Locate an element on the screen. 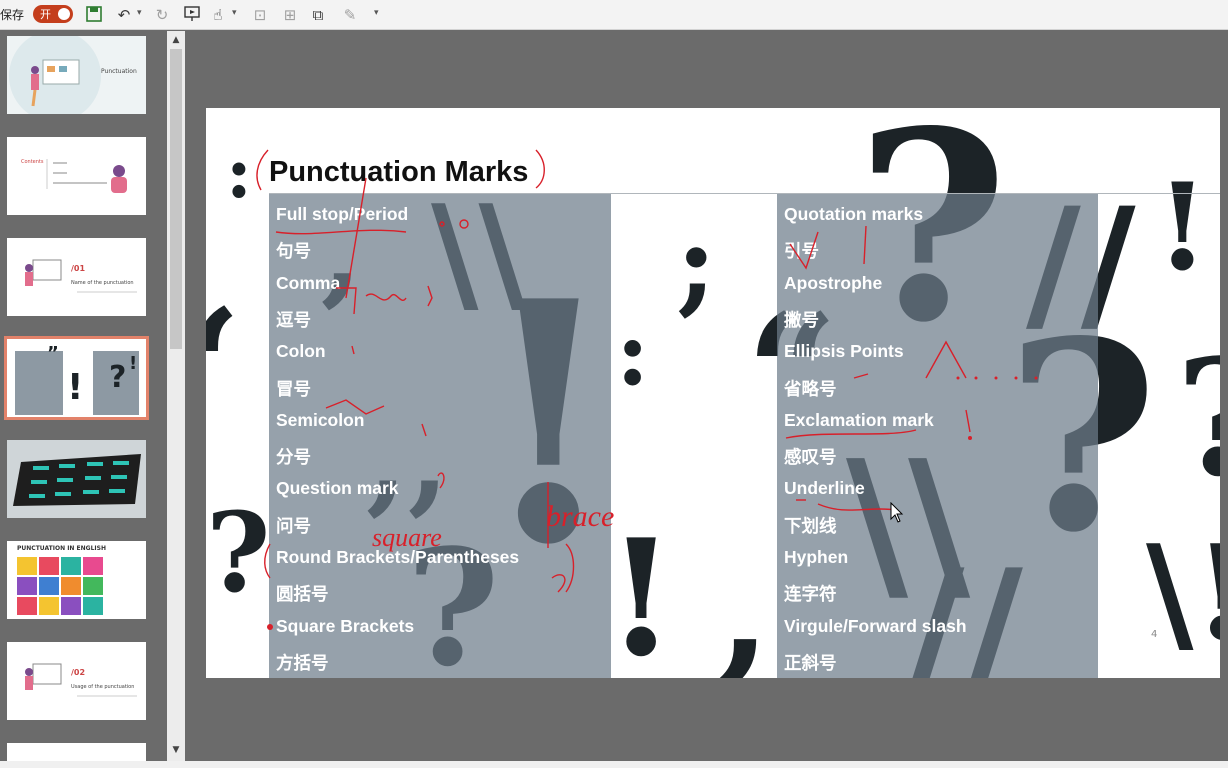 The image size is (1228, 768). slide3-illustration-icon is located at coordinates (81, 276).